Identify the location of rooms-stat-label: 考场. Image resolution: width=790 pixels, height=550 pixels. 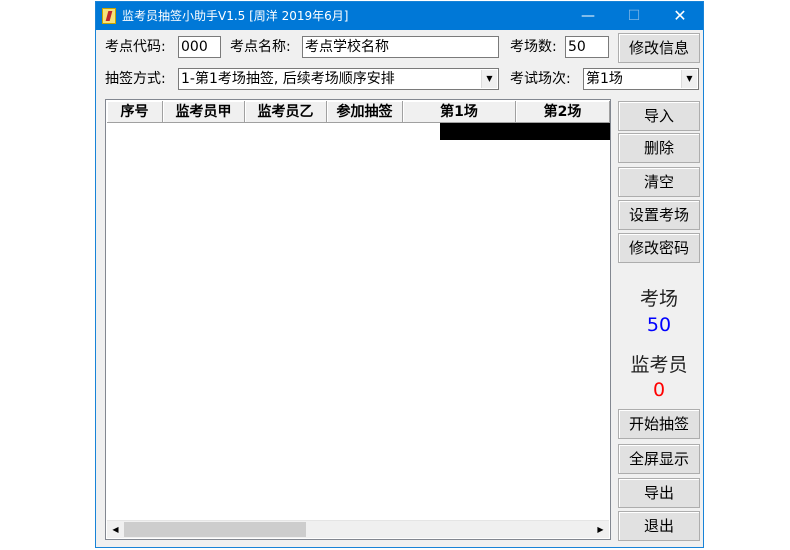
(658, 299).